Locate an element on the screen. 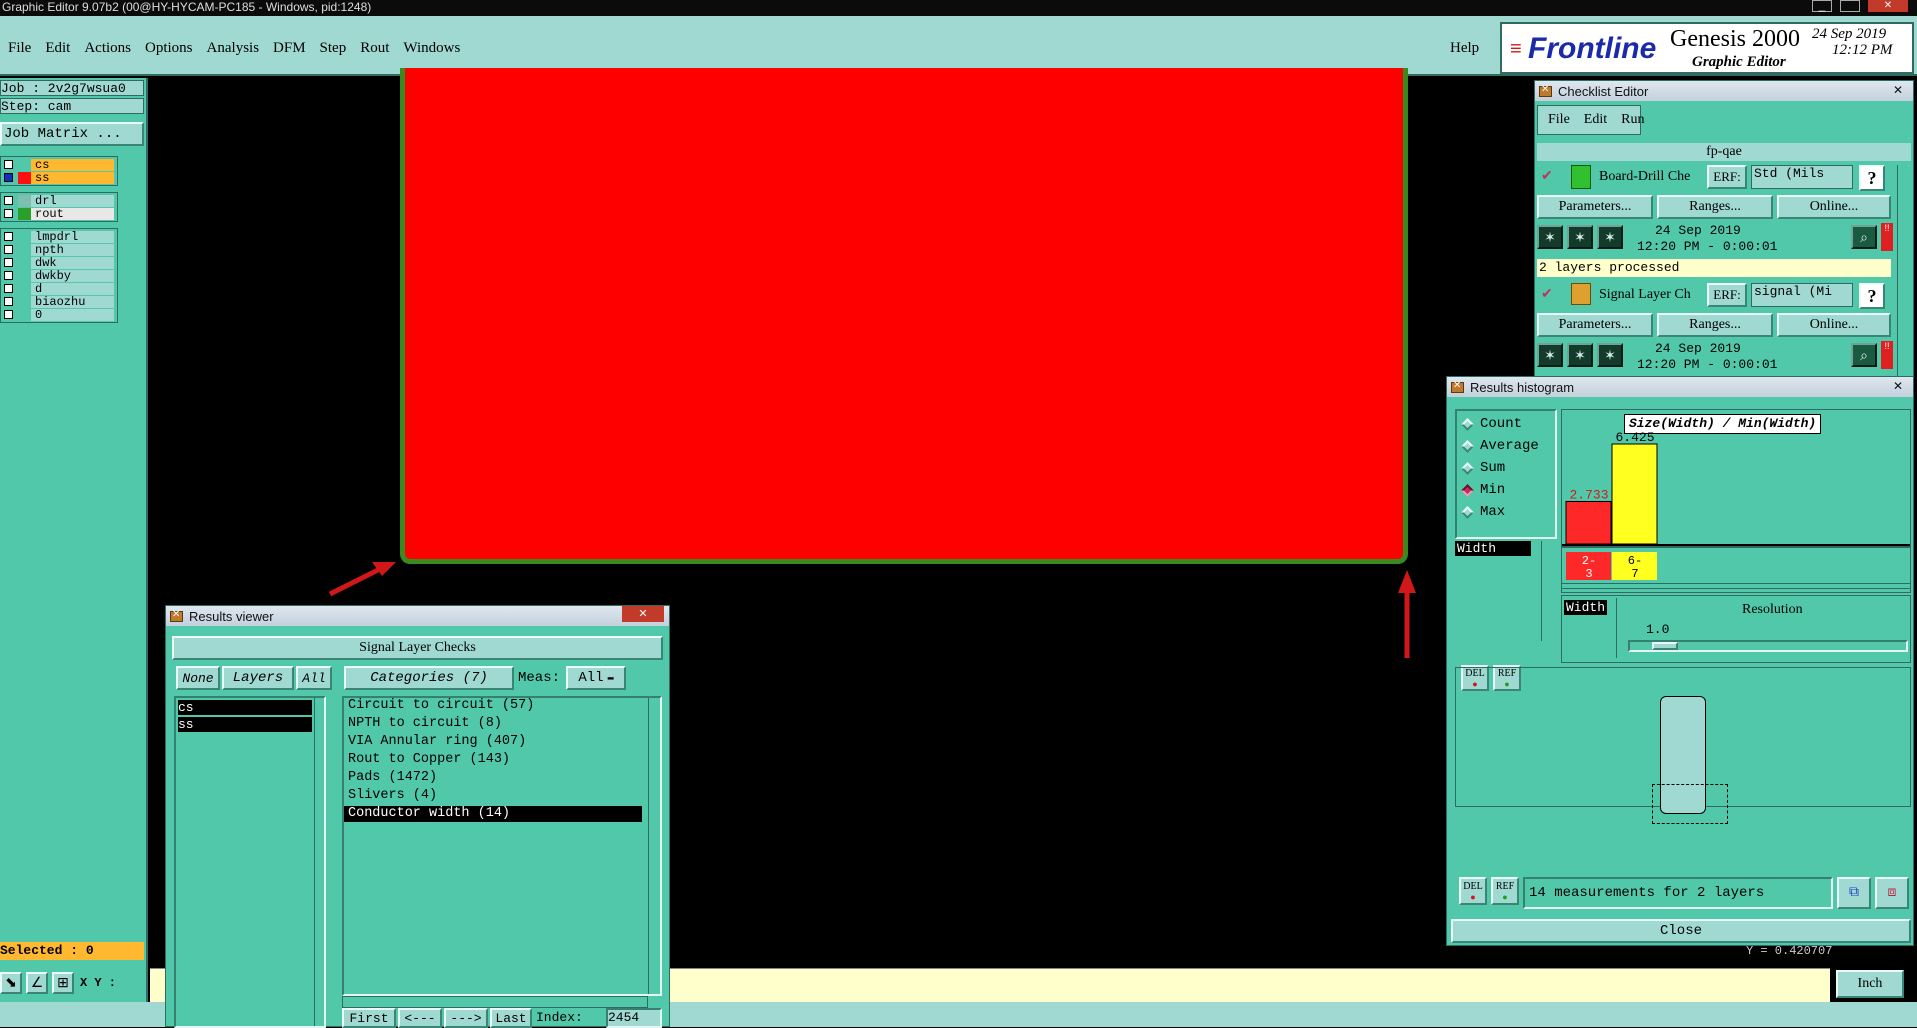 Image resolution: width=1917 pixels, height=1028 pixels. checklist-scrollbar is located at coordinates (1904, 272).